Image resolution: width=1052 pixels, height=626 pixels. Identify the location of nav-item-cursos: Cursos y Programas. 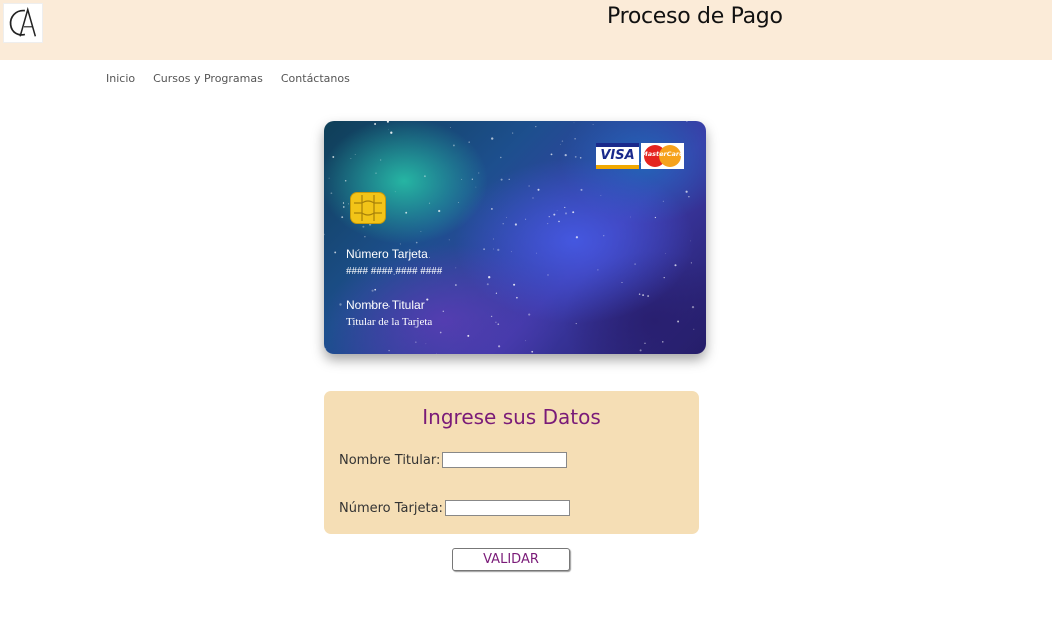
(208, 79).